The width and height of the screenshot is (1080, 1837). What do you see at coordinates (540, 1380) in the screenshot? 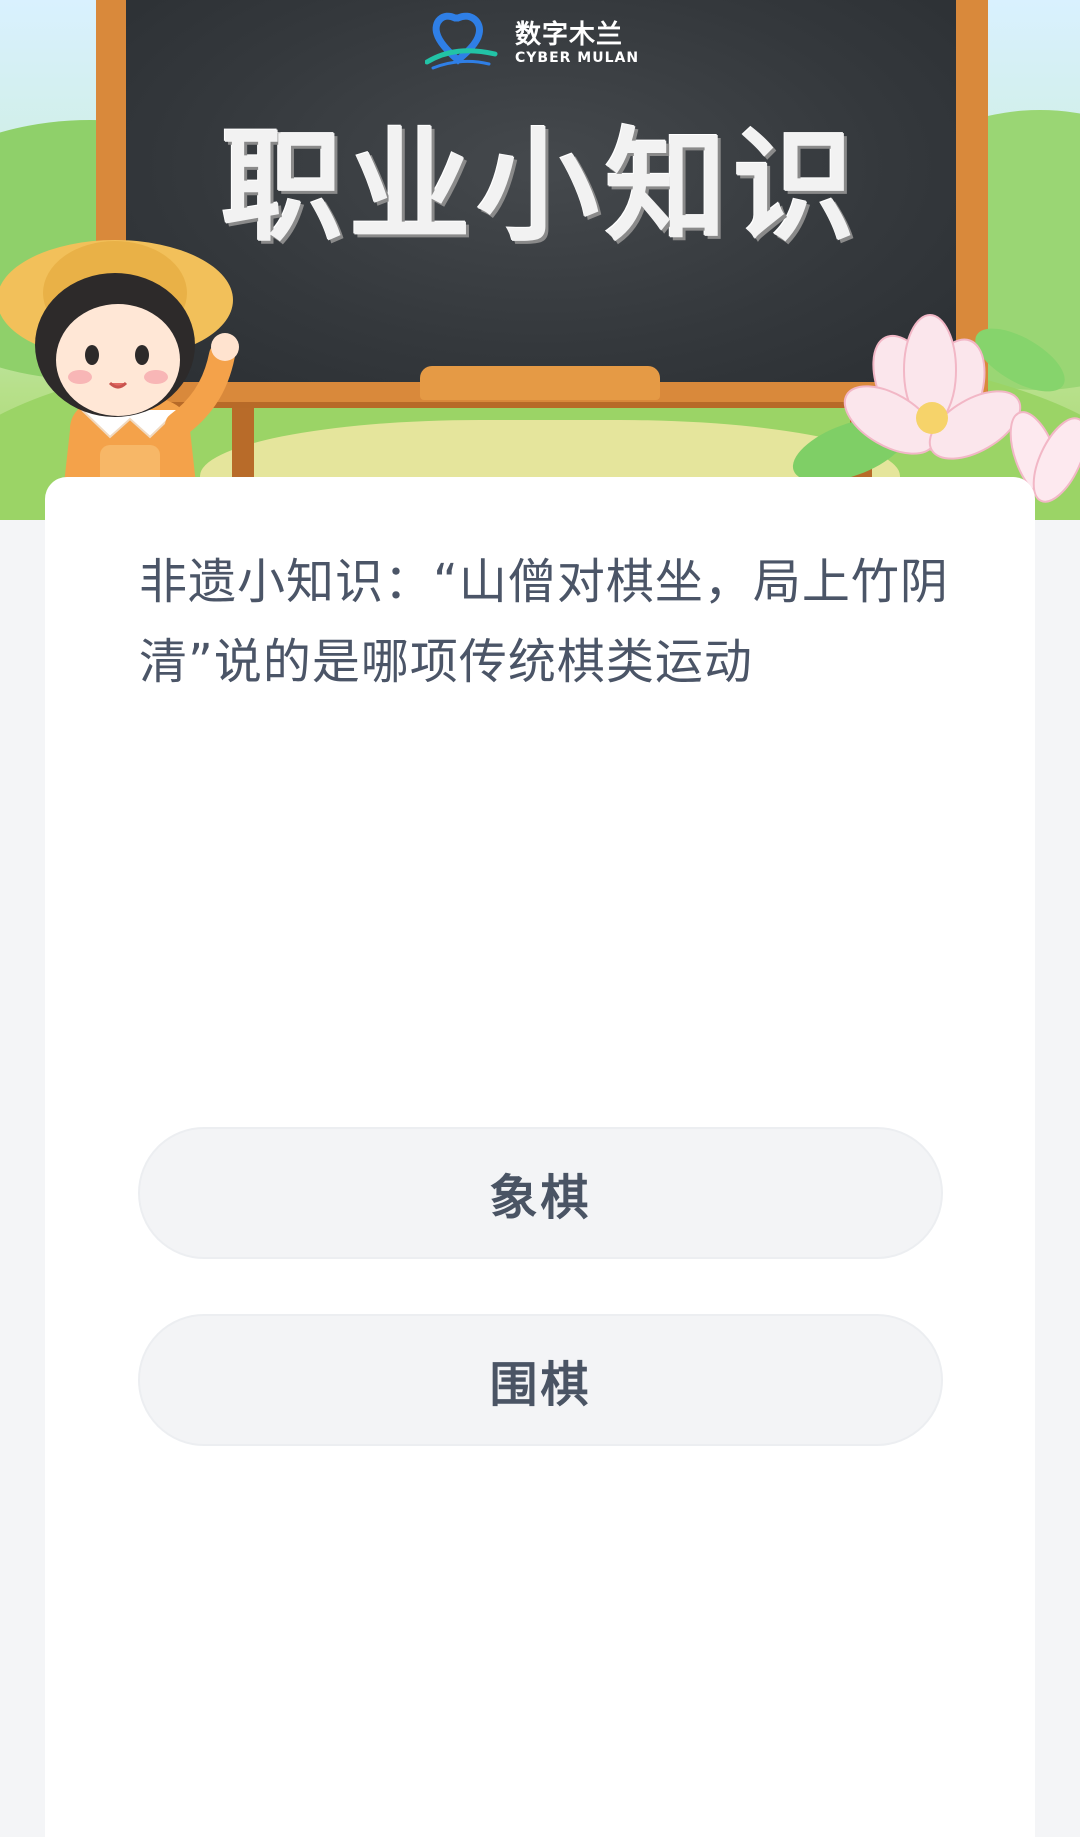
I see `answer-option-weiqi: 围棋` at bounding box center [540, 1380].